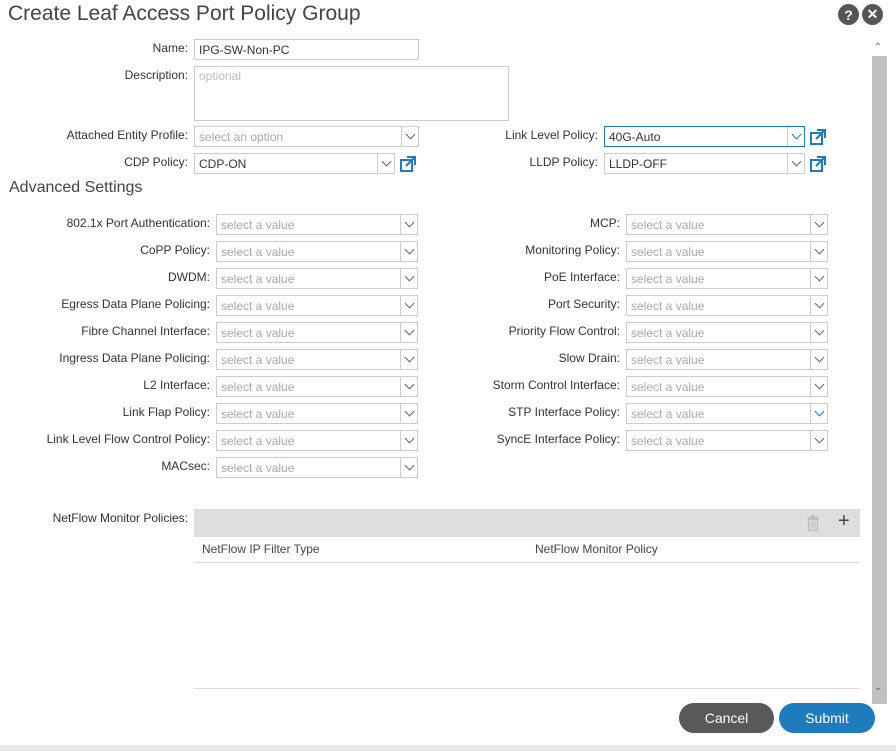  Describe the element at coordinates (317, 467) in the screenshot. I see `adv-left-select-9: select a value` at that location.